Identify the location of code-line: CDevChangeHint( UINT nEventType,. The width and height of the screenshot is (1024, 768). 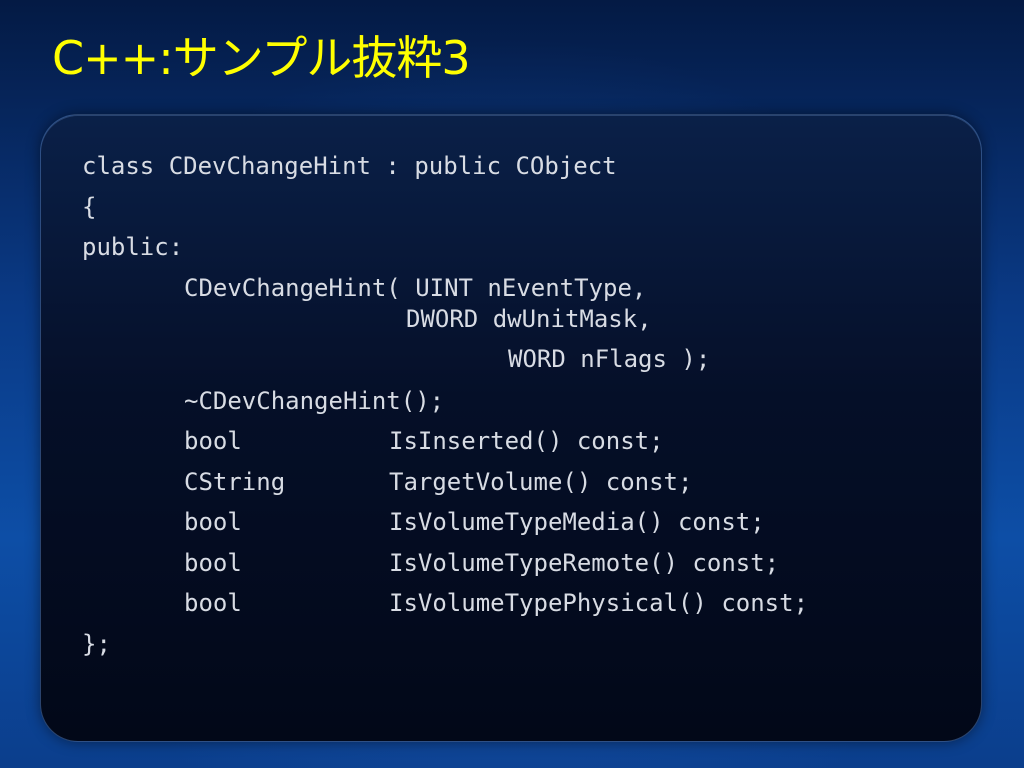
(415, 288).